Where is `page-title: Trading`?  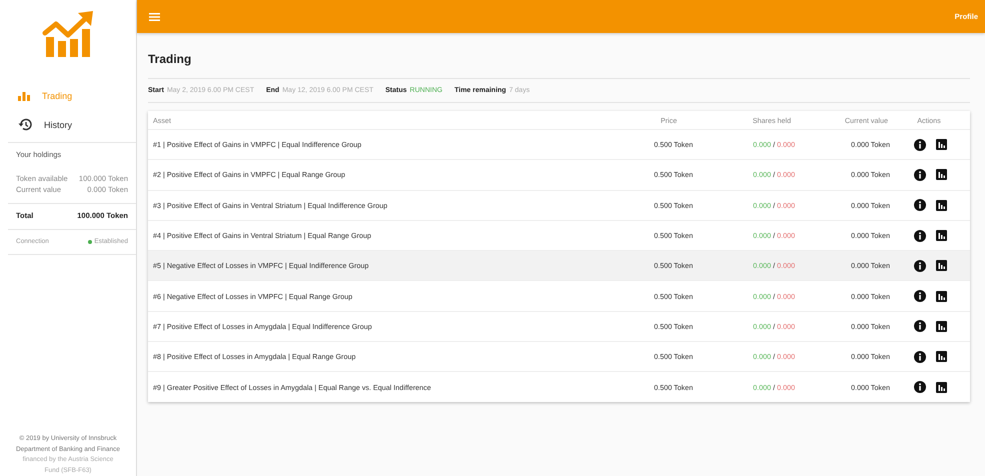 page-title: Trading is located at coordinates (559, 65).